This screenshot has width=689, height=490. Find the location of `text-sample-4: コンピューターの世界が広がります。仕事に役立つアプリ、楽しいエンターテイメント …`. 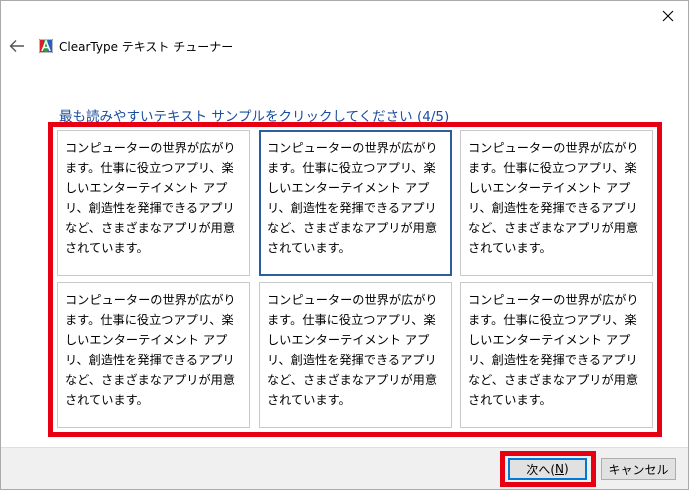

text-sample-4: コンピューターの世界が広がります。仕事に役立つアプリ、楽しいエンターテイメント … is located at coordinates (153, 355).